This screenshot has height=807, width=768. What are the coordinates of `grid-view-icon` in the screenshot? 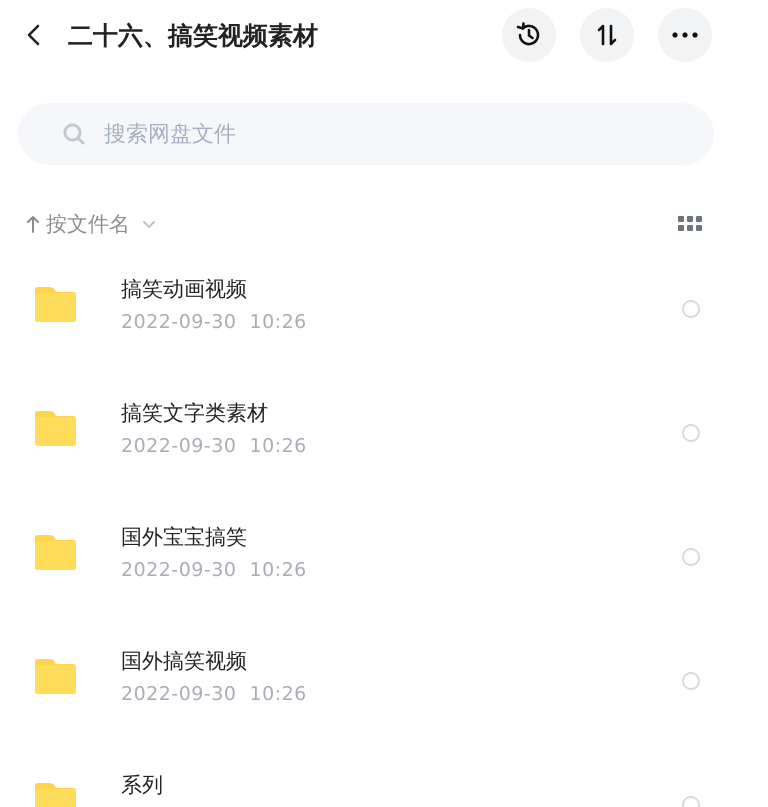 It's located at (690, 224).